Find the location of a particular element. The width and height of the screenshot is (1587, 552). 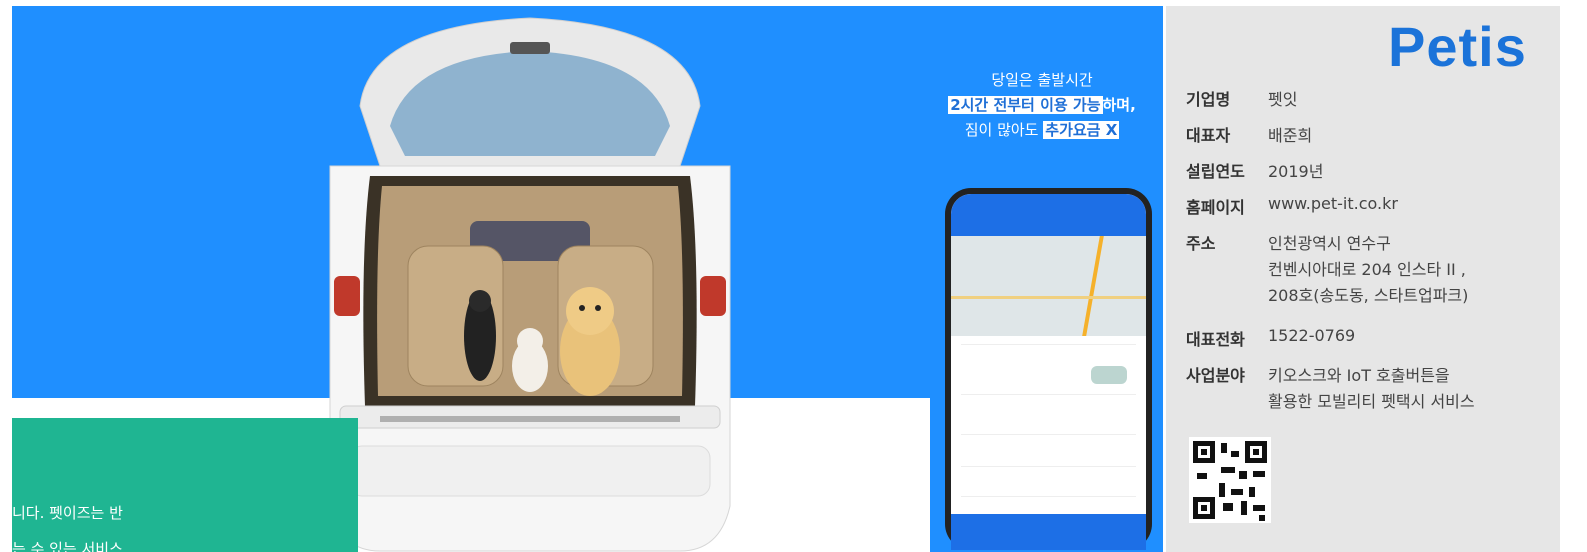

promo-line-3: 짐이 많아도 추가요금 X is located at coordinates (1042, 130).